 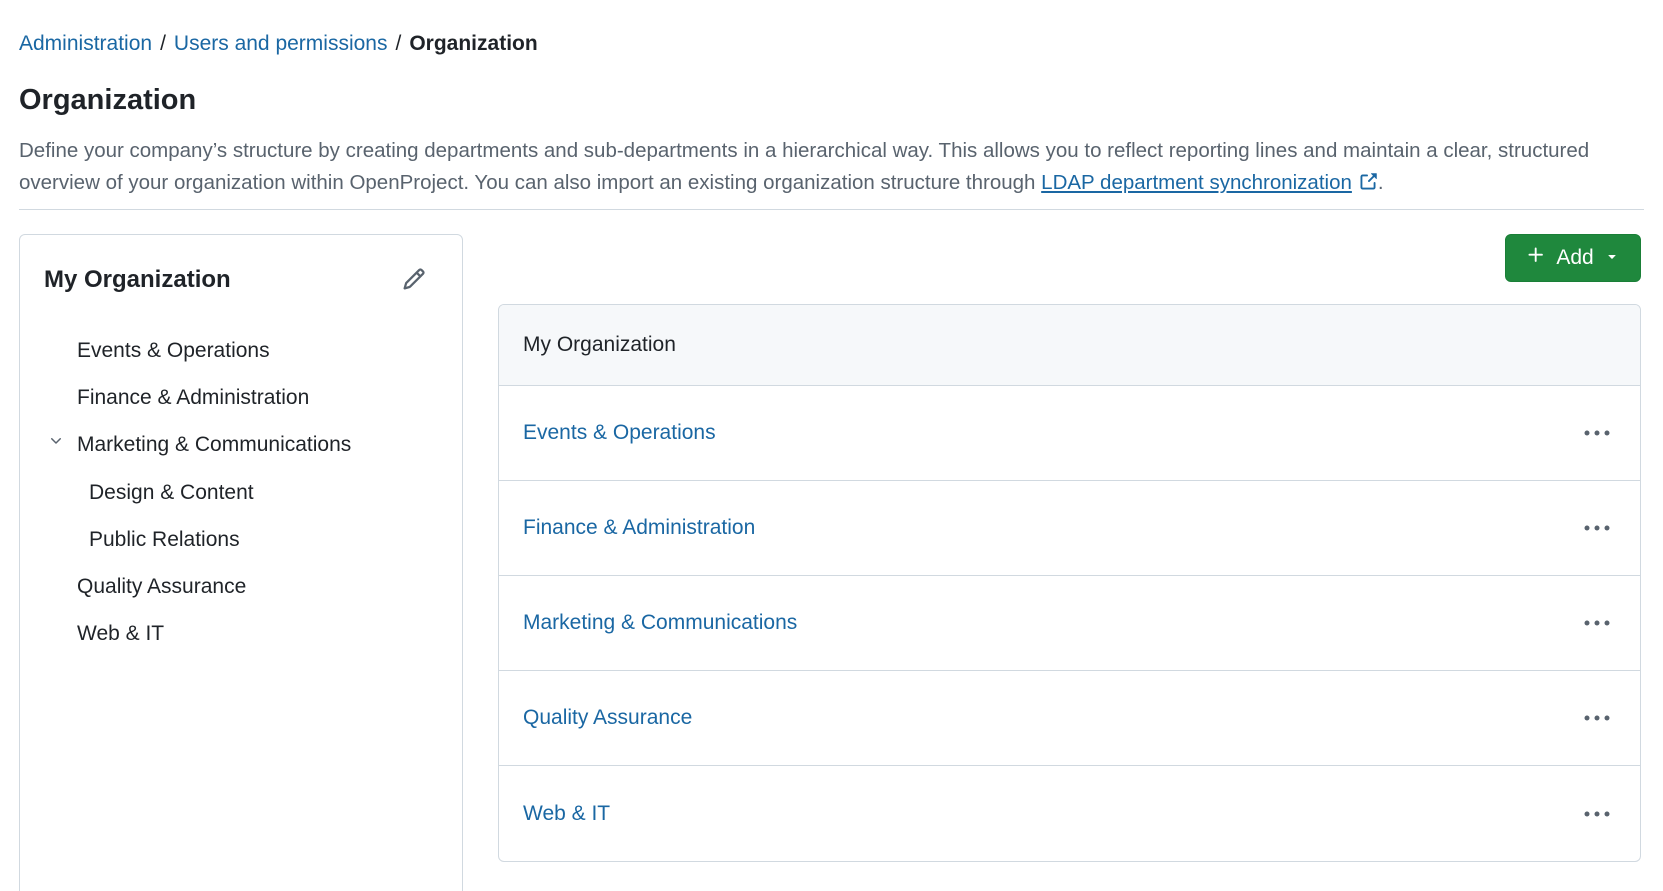 What do you see at coordinates (164, 540) in the screenshot?
I see `tree-item-public-relations: Public Relations` at bounding box center [164, 540].